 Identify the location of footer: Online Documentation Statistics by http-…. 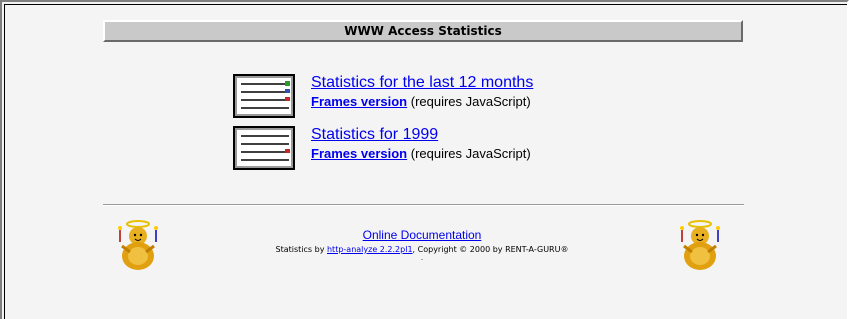
(422, 244).